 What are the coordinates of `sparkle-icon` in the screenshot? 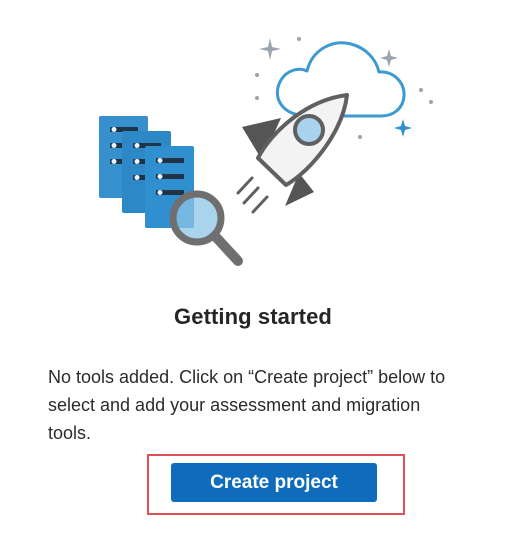 It's located at (344, 88).